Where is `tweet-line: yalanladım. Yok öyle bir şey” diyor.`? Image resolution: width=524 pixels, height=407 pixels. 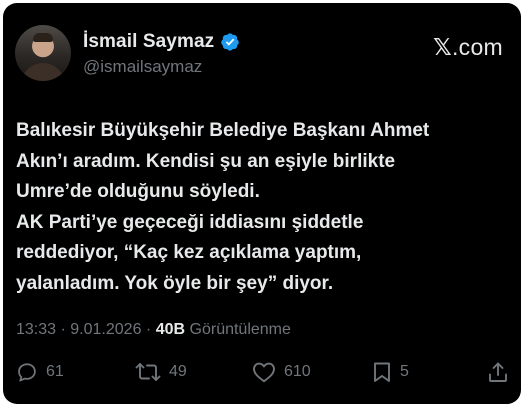 tweet-line: yalanladım. Yok öyle bir şey” diyor. is located at coordinates (175, 283).